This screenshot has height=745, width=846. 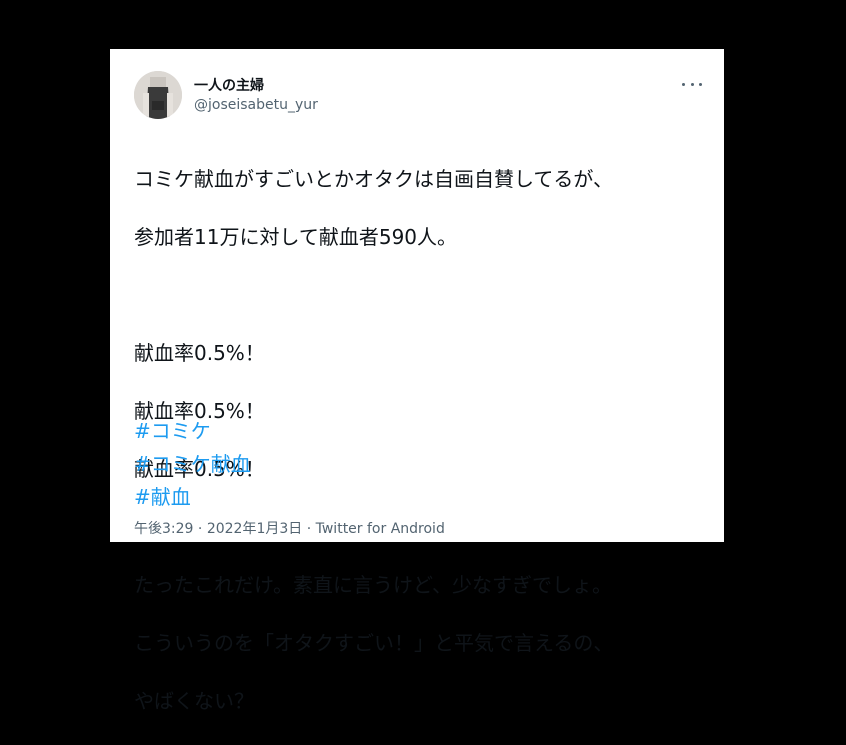 I want to click on tweet-metadata: 午後3:29 · 2022年1月3日 · Twitter for Android, so click(x=289, y=528).